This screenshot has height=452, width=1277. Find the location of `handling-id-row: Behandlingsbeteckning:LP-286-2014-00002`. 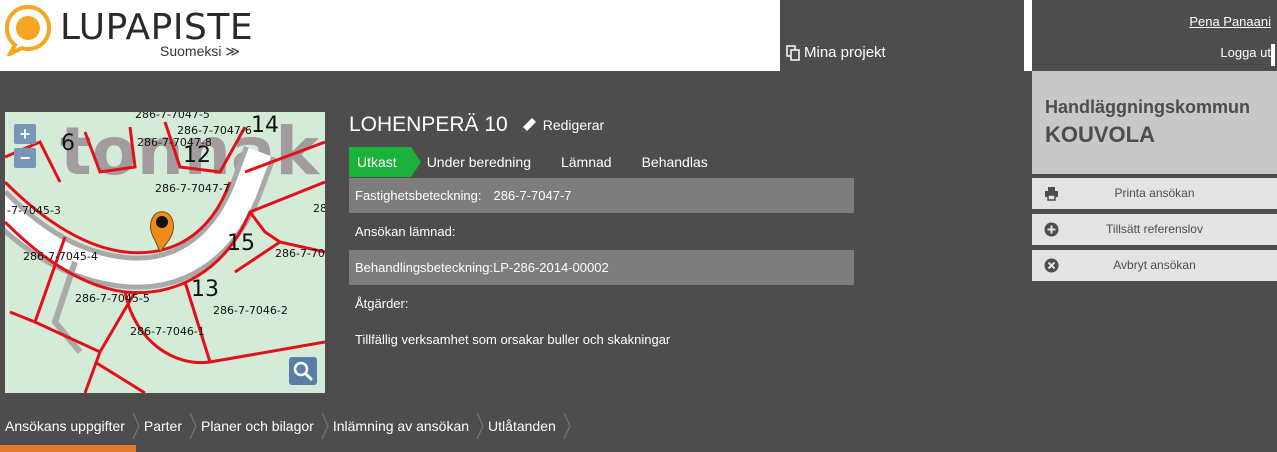

handling-id-row: Behandlingsbeteckning:LP-286-2014-00002 is located at coordinates (601, 267).